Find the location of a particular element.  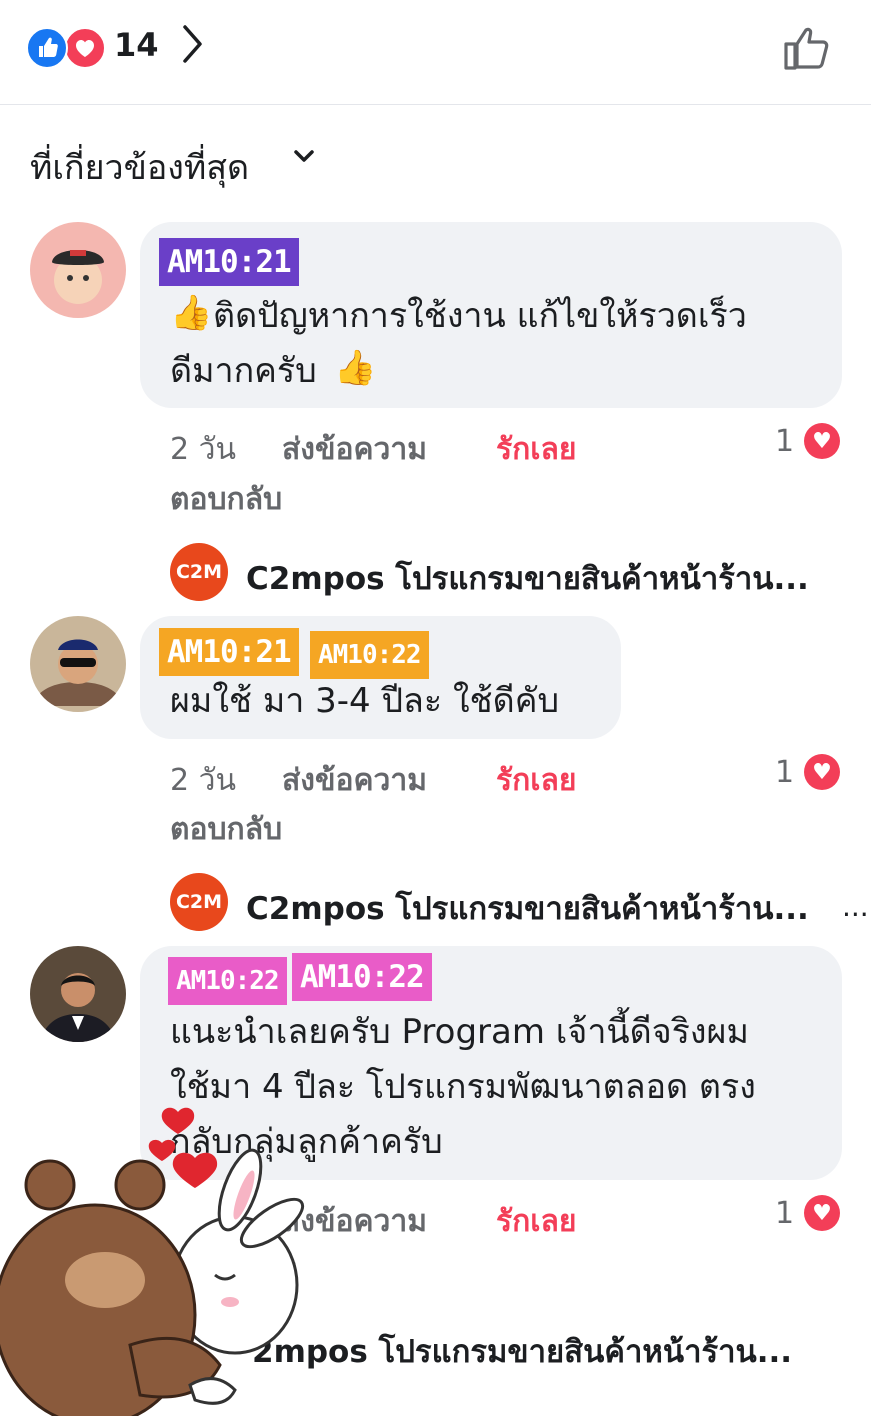

bear-bunny-sticker-icon is located at coordinates (152, 1261).